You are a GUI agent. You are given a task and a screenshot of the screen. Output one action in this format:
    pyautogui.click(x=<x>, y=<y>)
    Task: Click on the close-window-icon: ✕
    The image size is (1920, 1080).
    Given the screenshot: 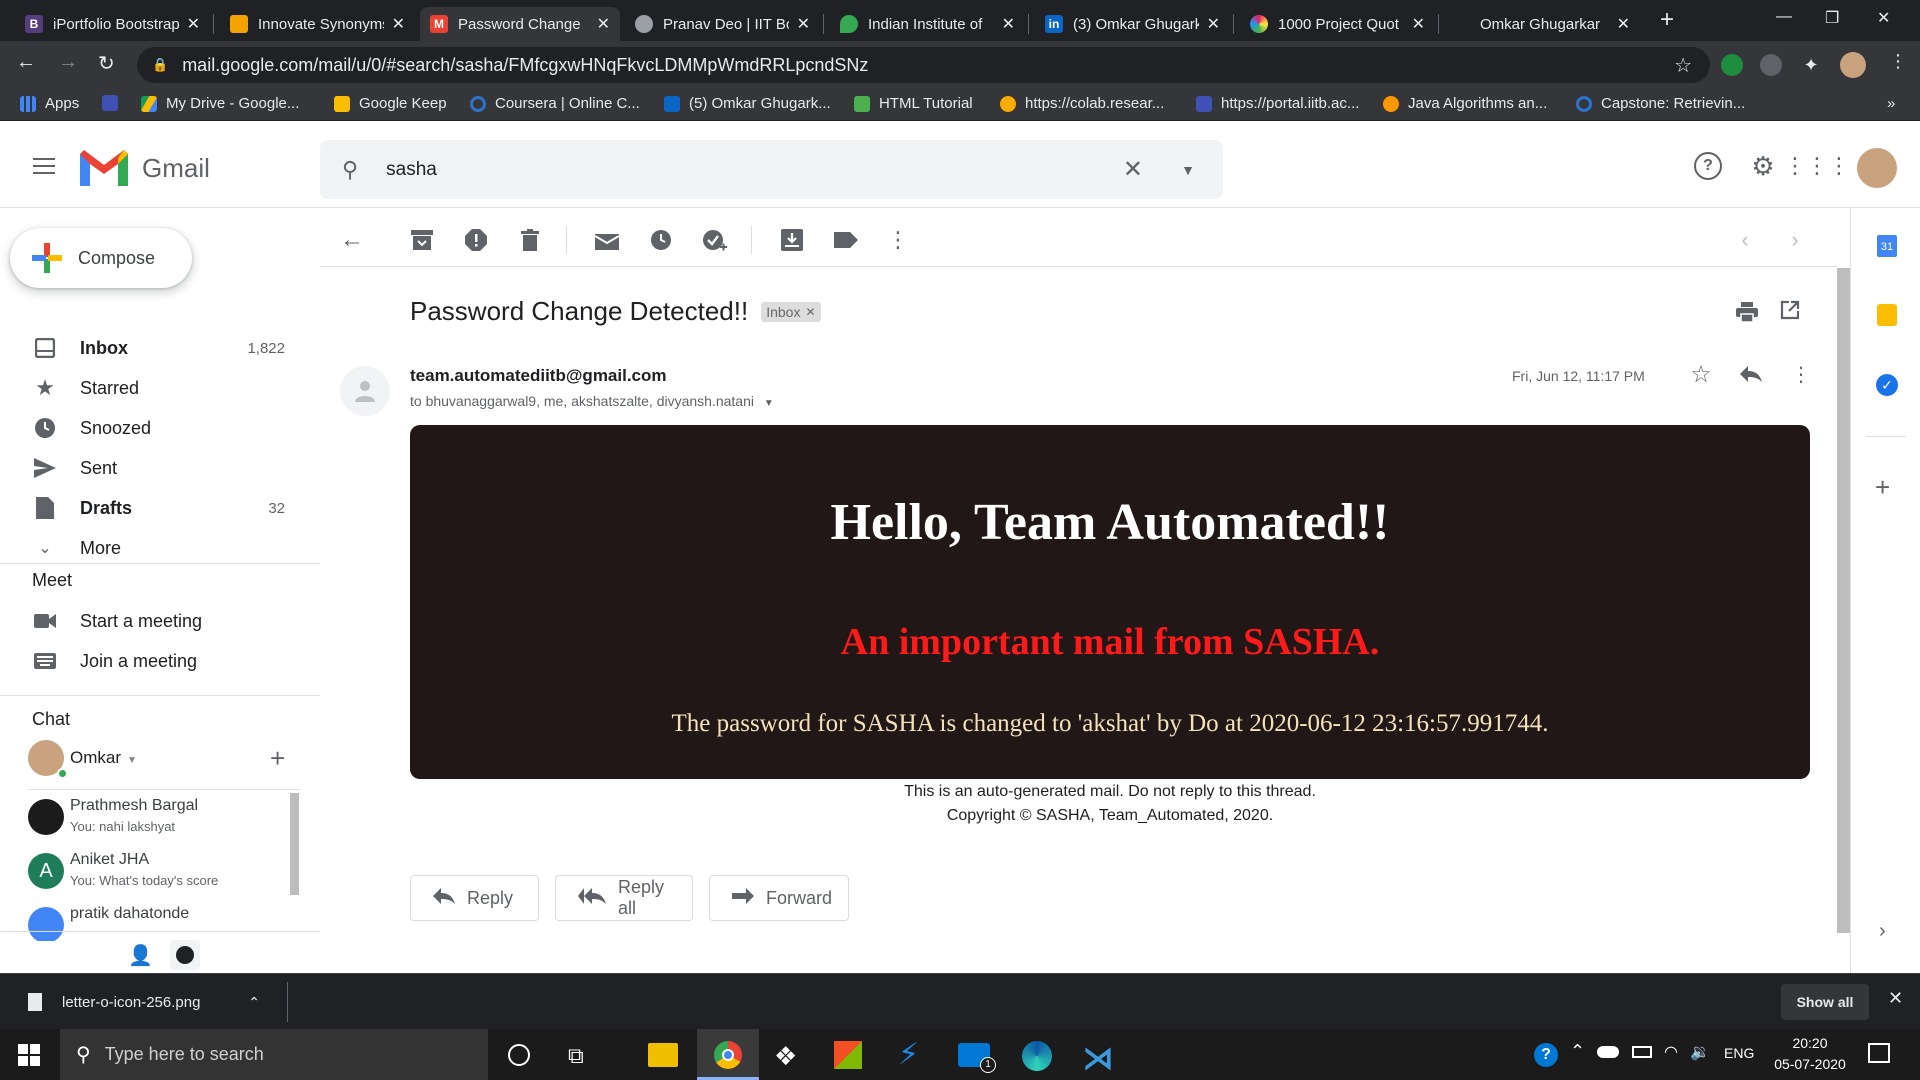 What is the action you would take?
    pyautogui.click(x=1883, y=18)
    